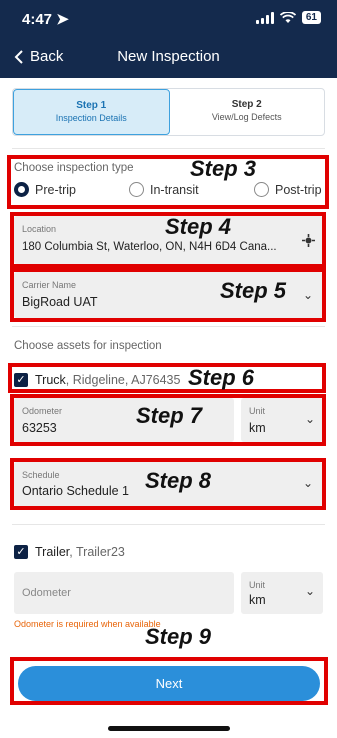  I want to click on step-2-tab: Step 2 View/Log Defects, so click(247, 112).